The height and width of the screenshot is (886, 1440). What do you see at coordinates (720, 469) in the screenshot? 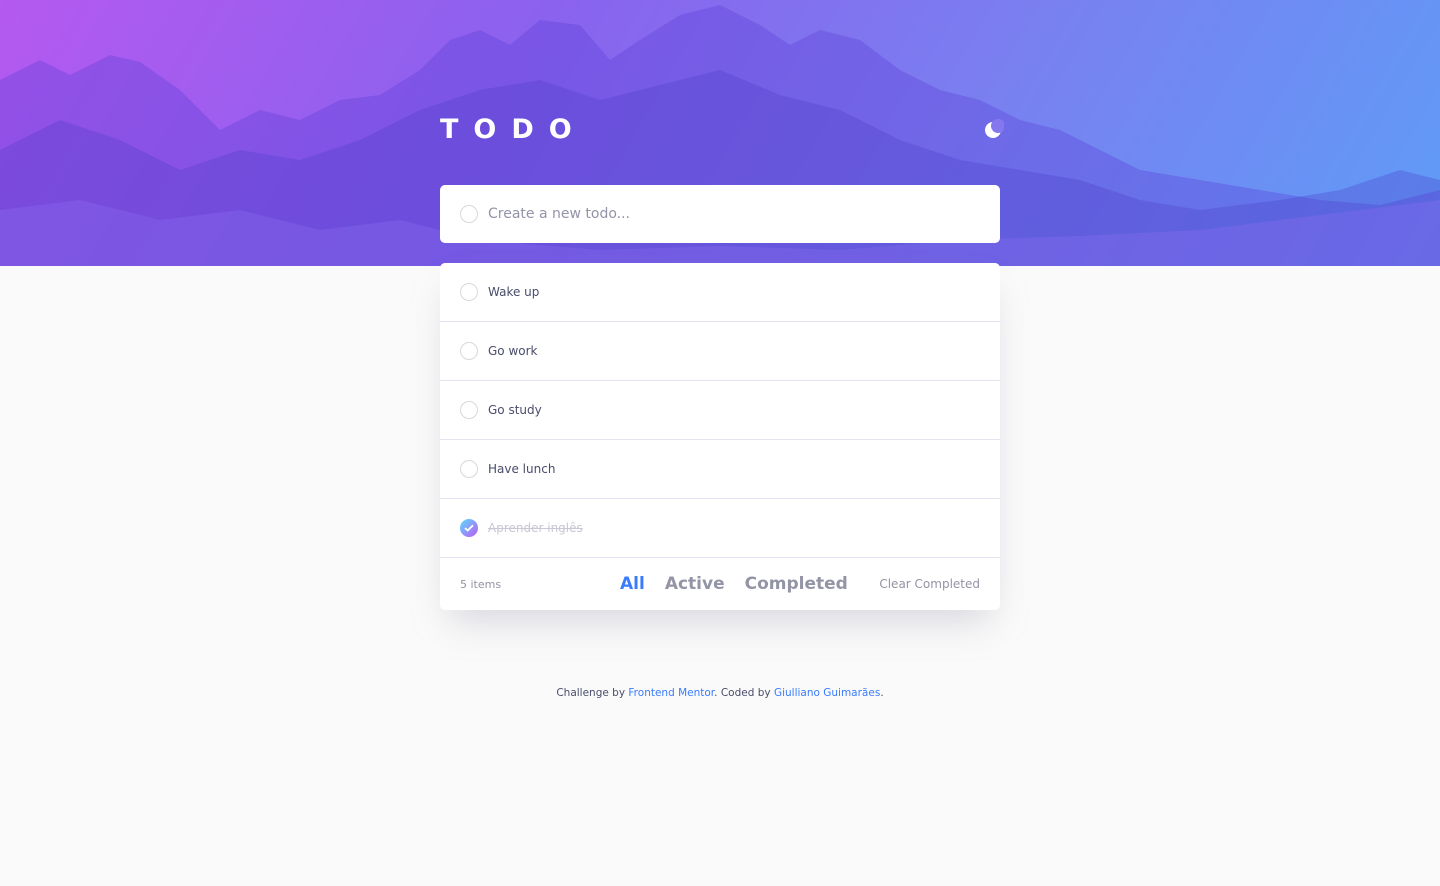
I see `todo-item: Have lunch` at bounding box center [720, 469].